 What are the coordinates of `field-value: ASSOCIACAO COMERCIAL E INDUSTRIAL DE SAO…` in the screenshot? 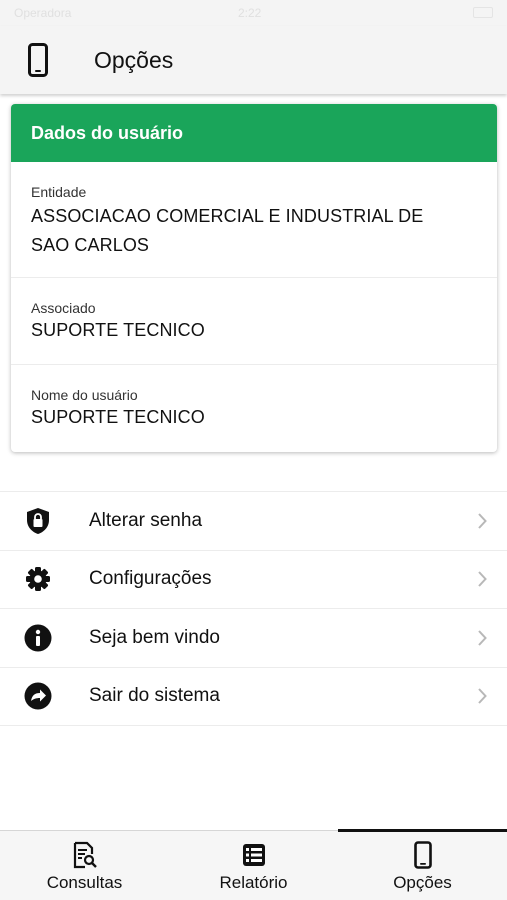 It's located at (227, 230).